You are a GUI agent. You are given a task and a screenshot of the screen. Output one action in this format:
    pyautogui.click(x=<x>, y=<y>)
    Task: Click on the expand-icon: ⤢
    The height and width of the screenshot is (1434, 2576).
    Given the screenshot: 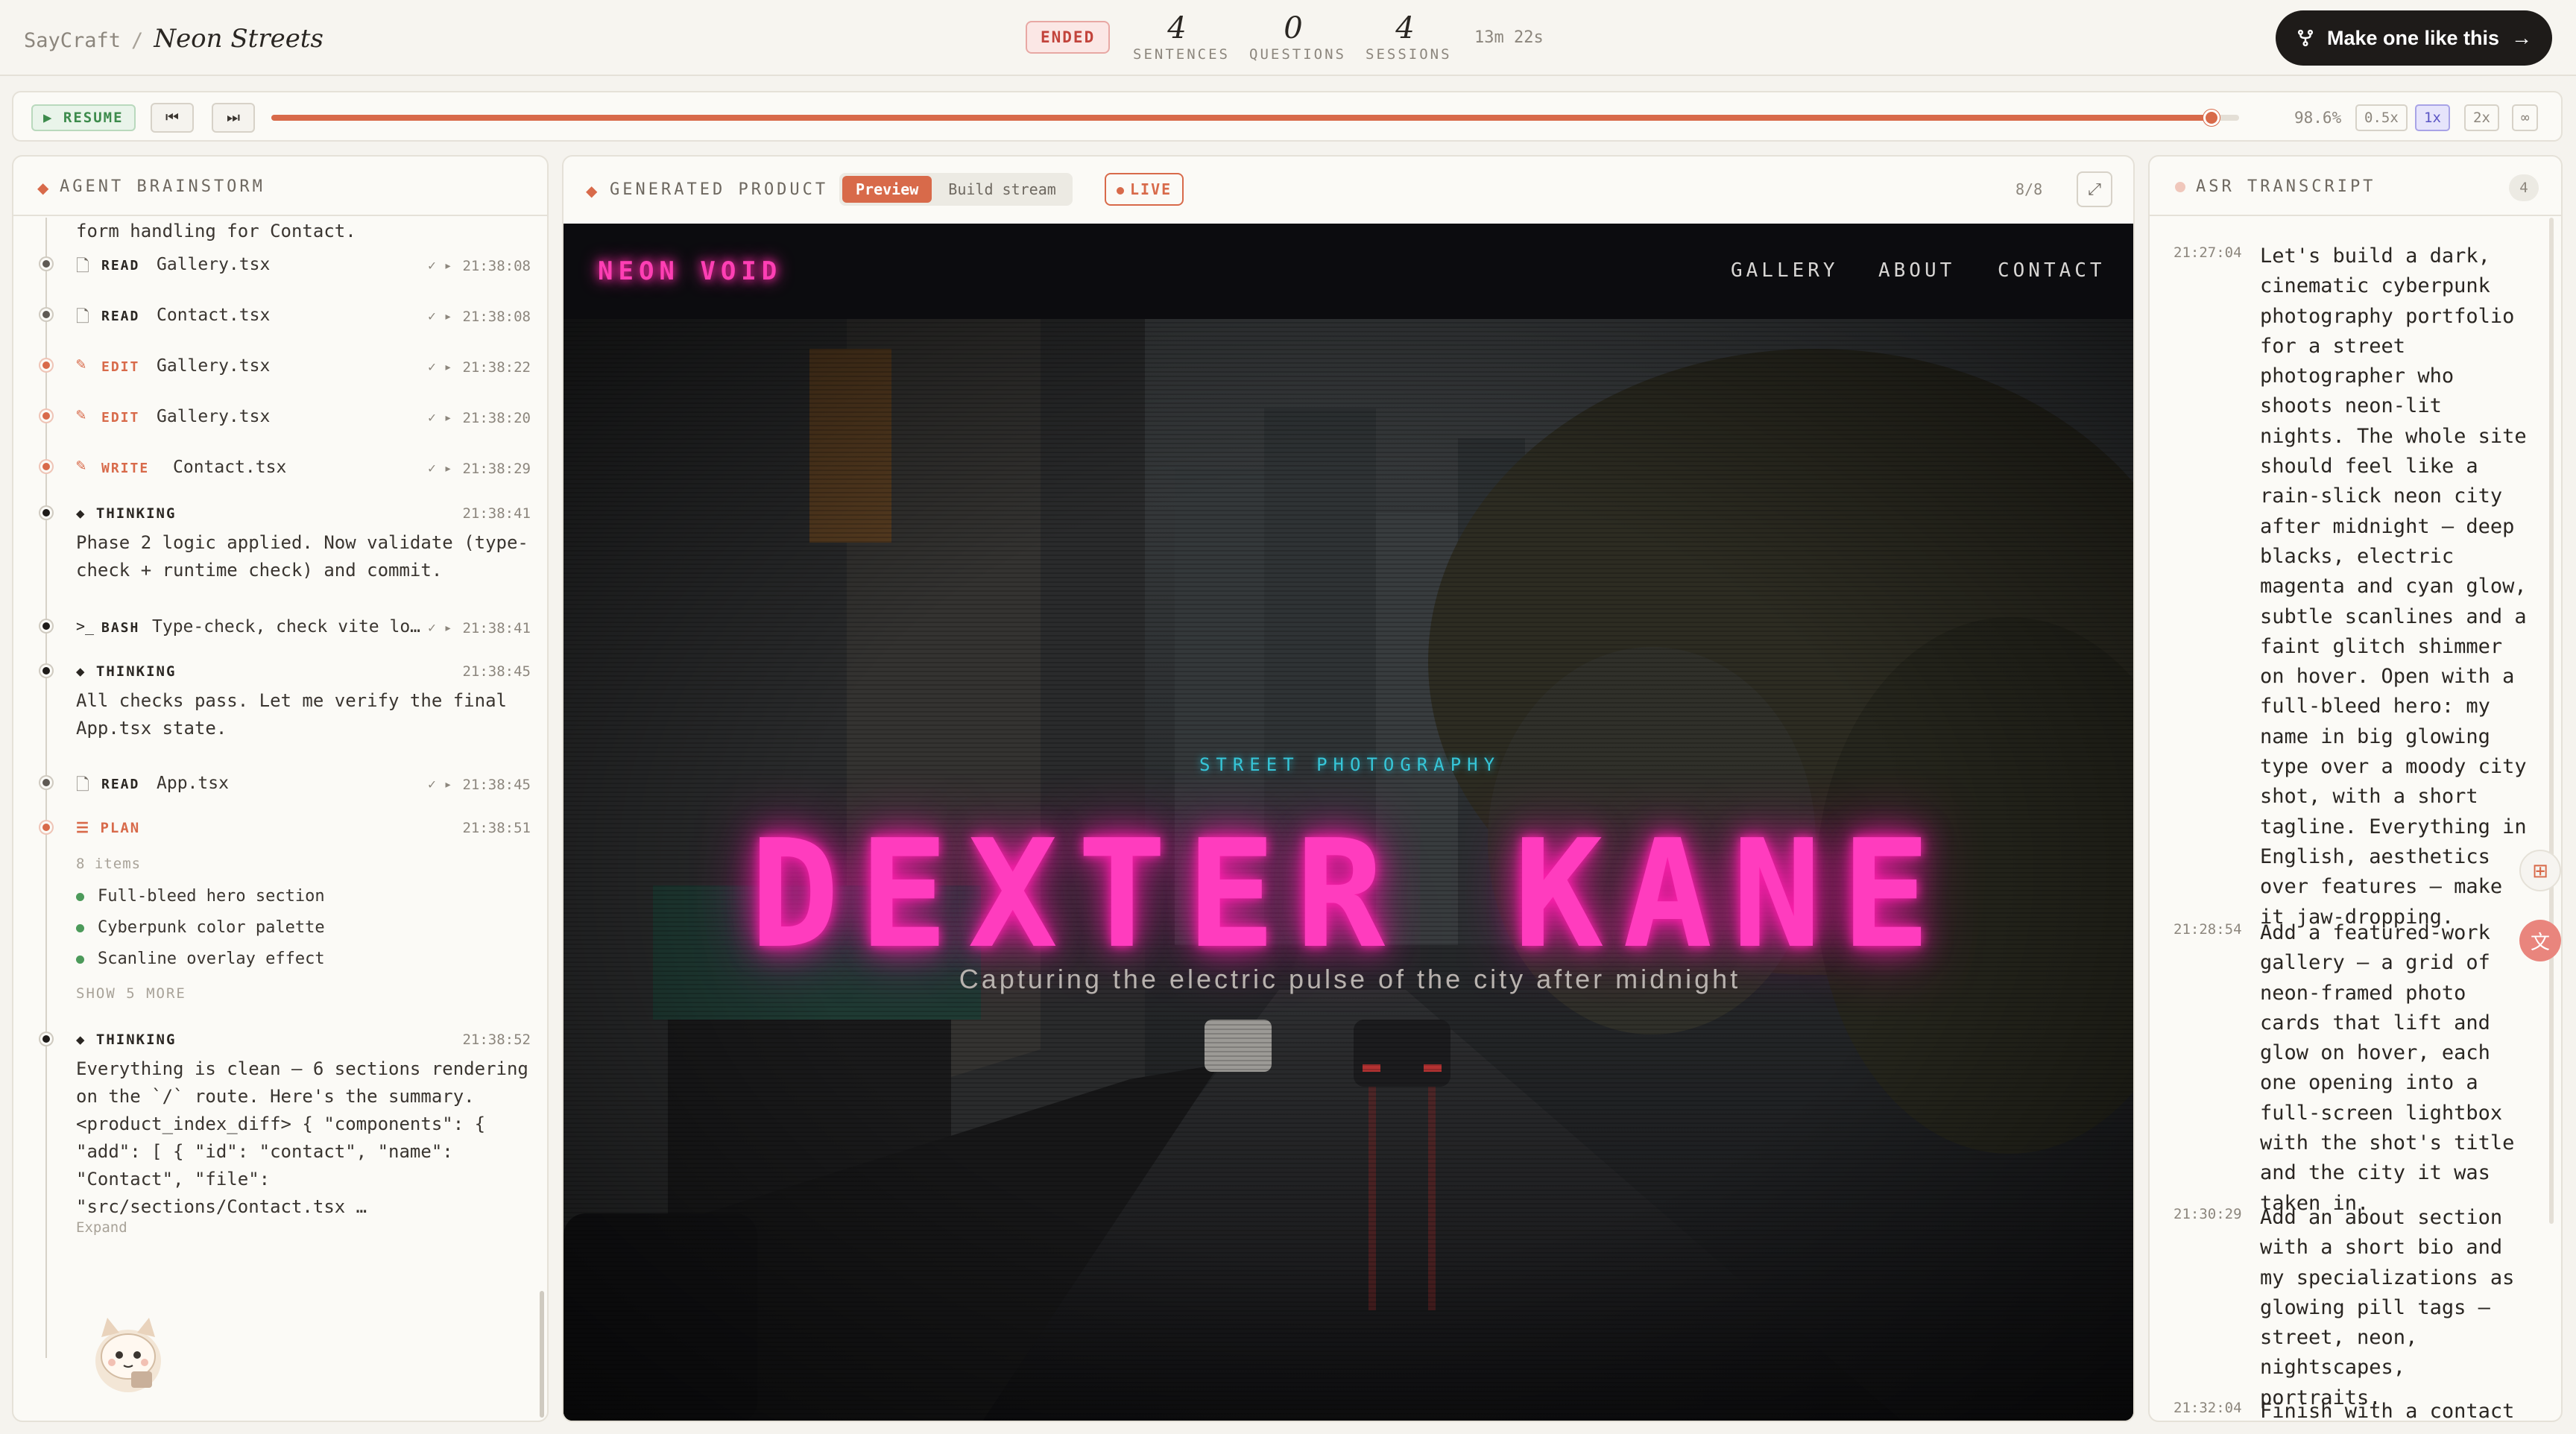 What is the action you would take?
    pyautogui.click(x=2094, y=189)
    